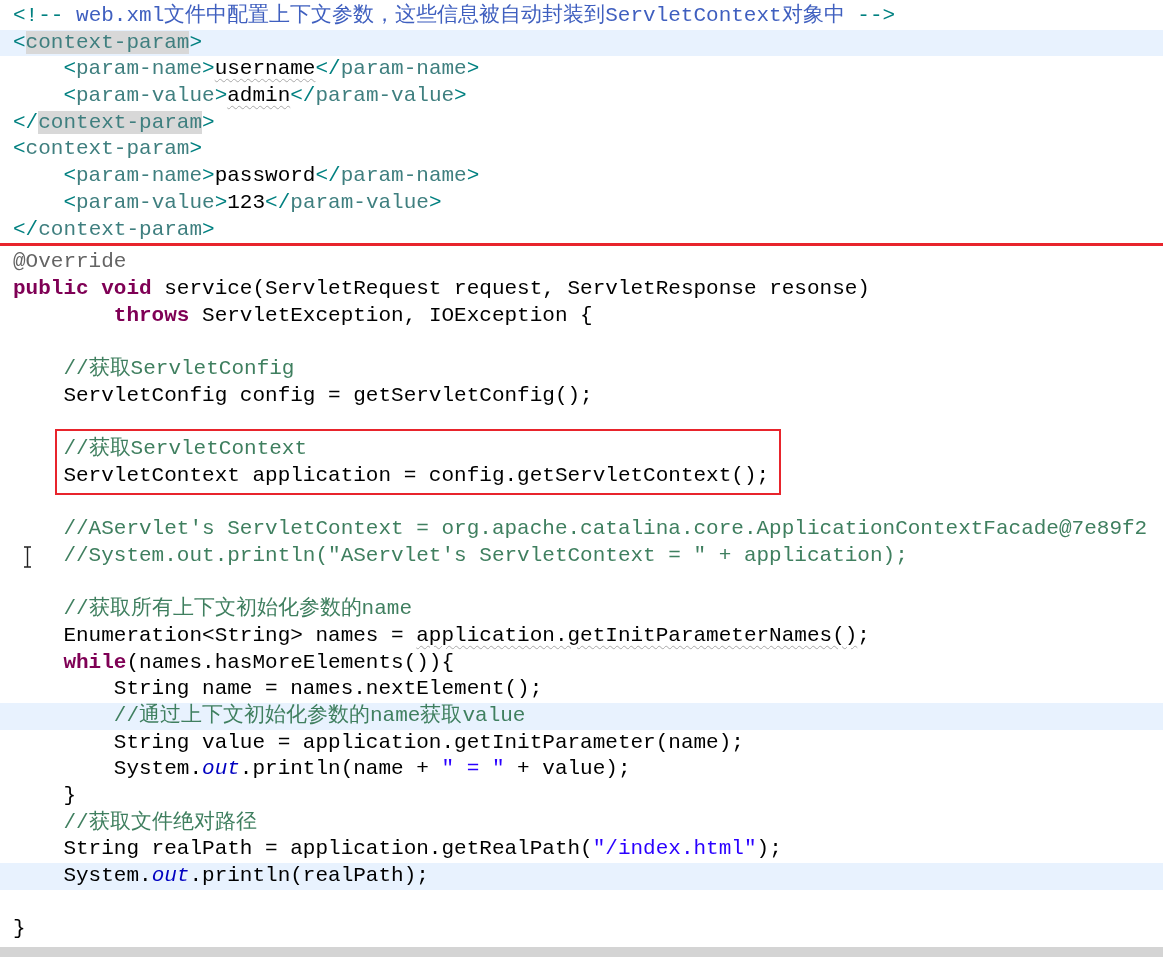  What do you see at coordinates (271, 176) in the screenshot?
I see `code-line: <param-name>password</param-name>` at bounding box center [271, 176].